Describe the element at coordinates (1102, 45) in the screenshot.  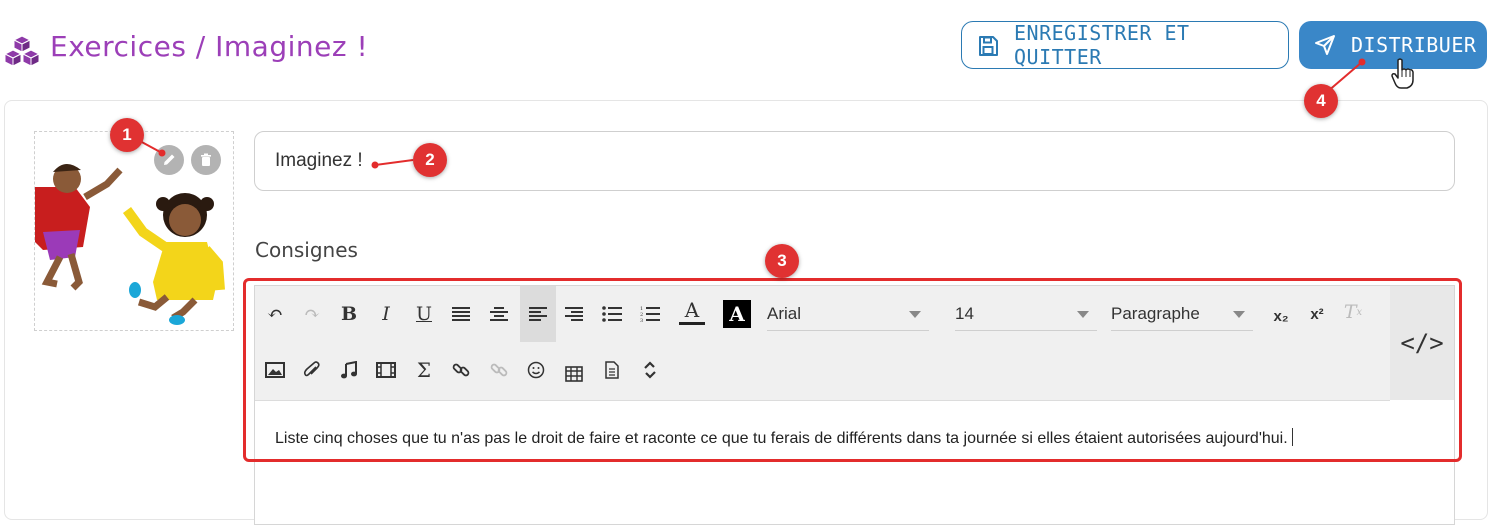
I see `save-and-quit-label: ENREGISTRER ET QUITTER` at that location.